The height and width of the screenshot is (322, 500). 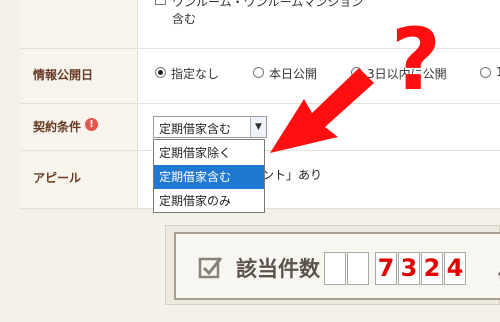 What do you see at coordinates (485, 72) in the screenshot?
I see `radio-more-options` at bounding box center [485, 72].